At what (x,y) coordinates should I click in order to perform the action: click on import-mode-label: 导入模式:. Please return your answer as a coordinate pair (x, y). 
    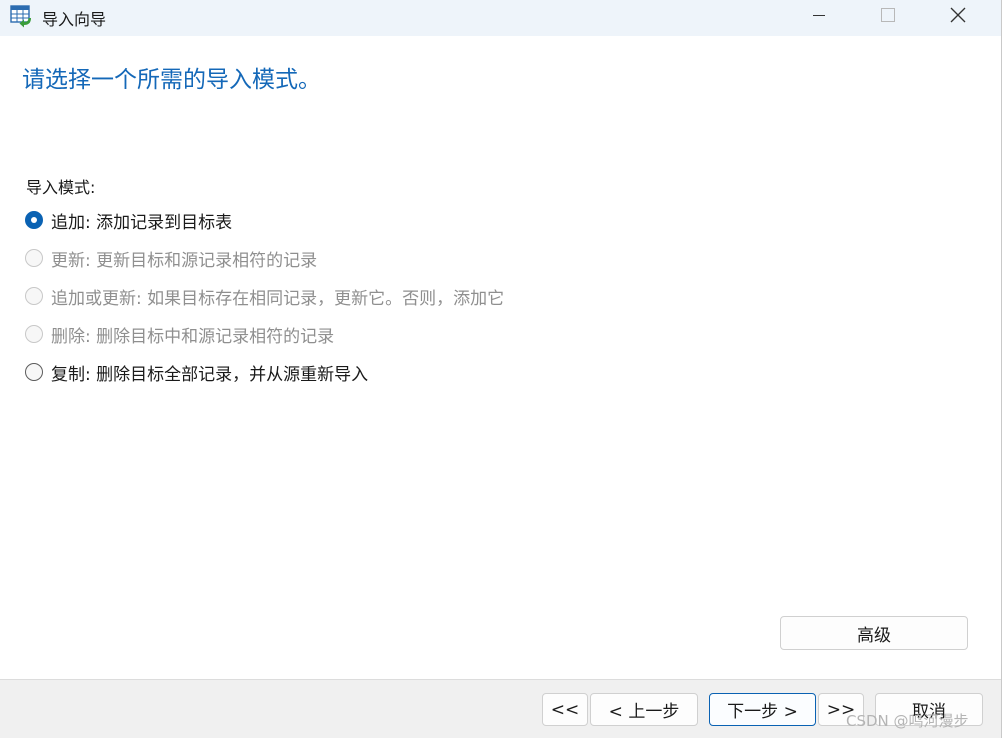
    Looking at the image, I should click on (61, 187).